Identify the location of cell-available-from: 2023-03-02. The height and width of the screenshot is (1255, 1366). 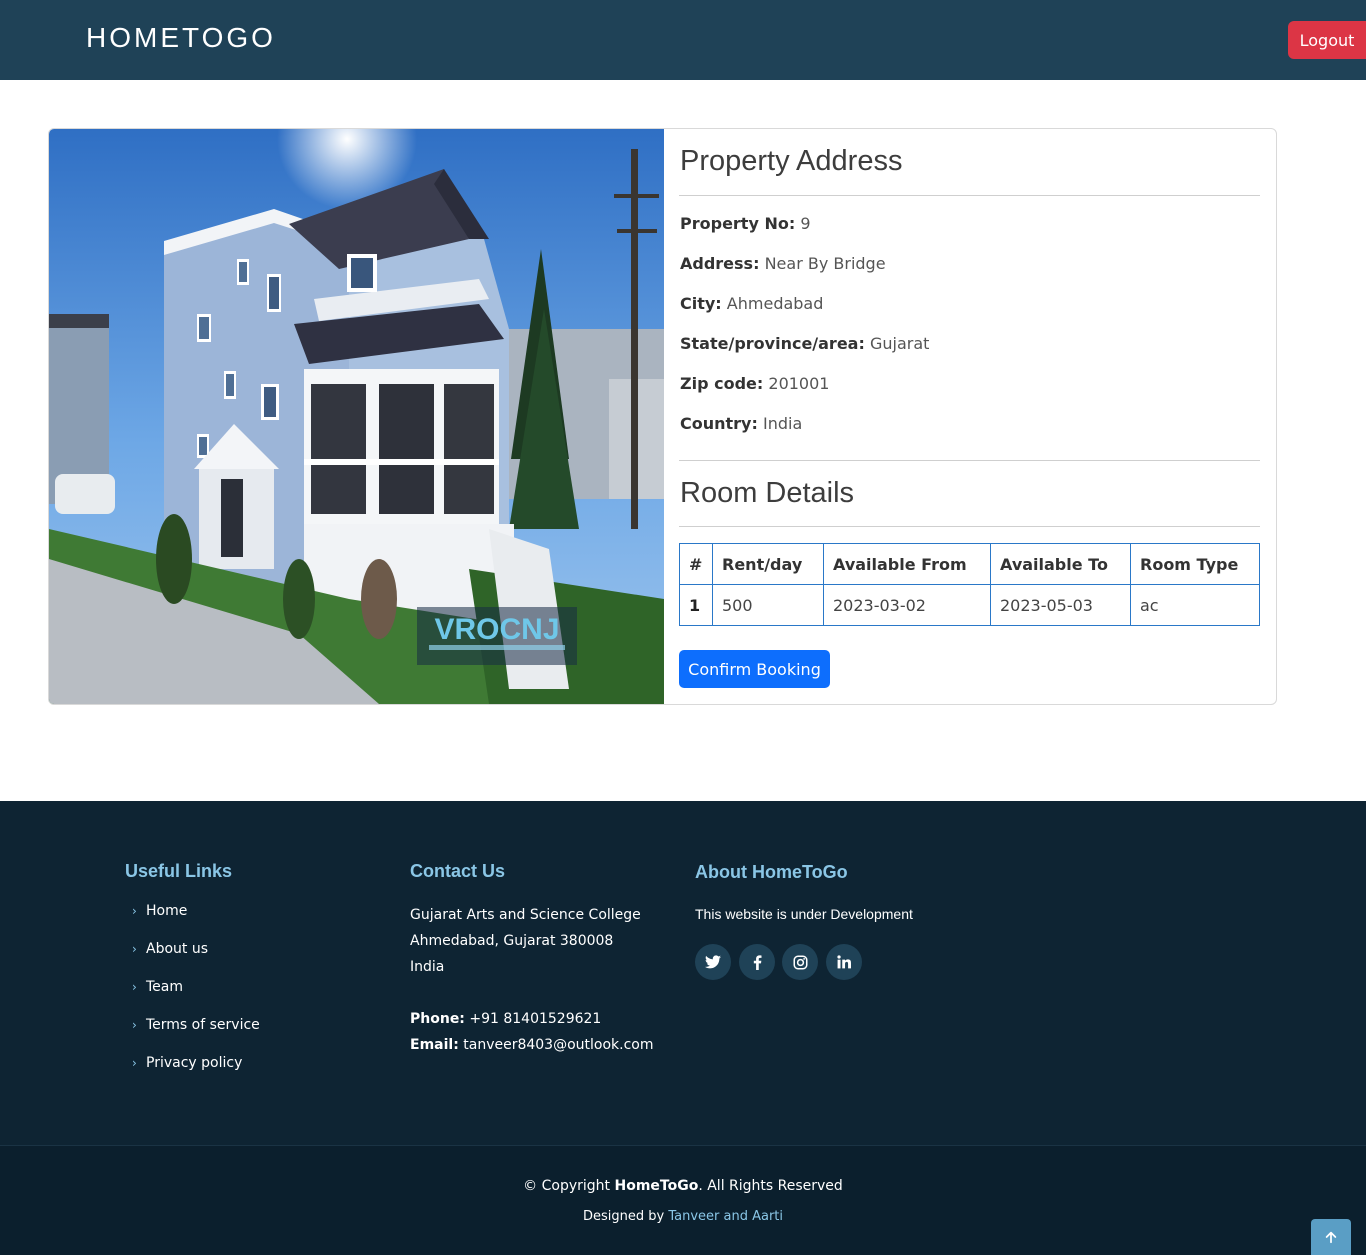
(907, 605).